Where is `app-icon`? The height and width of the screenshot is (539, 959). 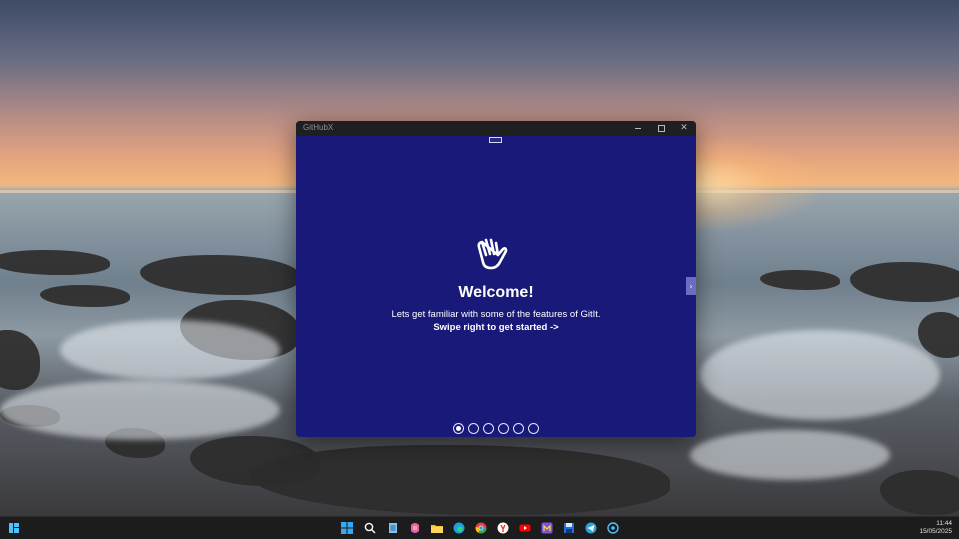
app-icon is located at coordinates (547, 528).